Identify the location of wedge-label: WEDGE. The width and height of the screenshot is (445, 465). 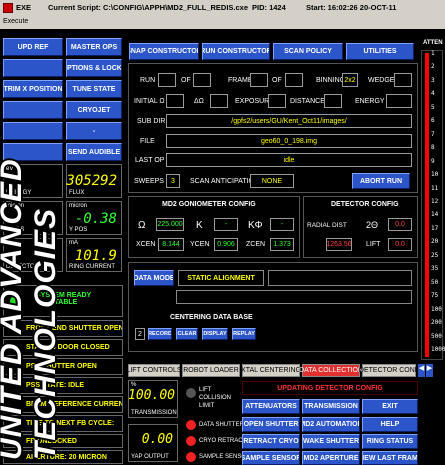
(381, 80).